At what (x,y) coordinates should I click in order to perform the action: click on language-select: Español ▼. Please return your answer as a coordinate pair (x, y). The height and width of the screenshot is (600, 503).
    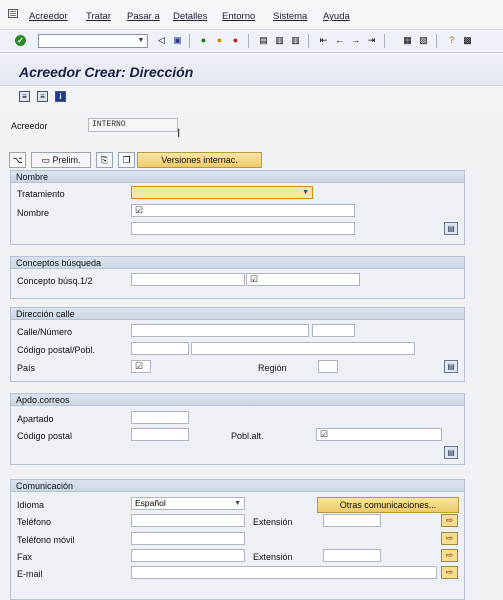
    Looking at the image, I should click on (188, 503).